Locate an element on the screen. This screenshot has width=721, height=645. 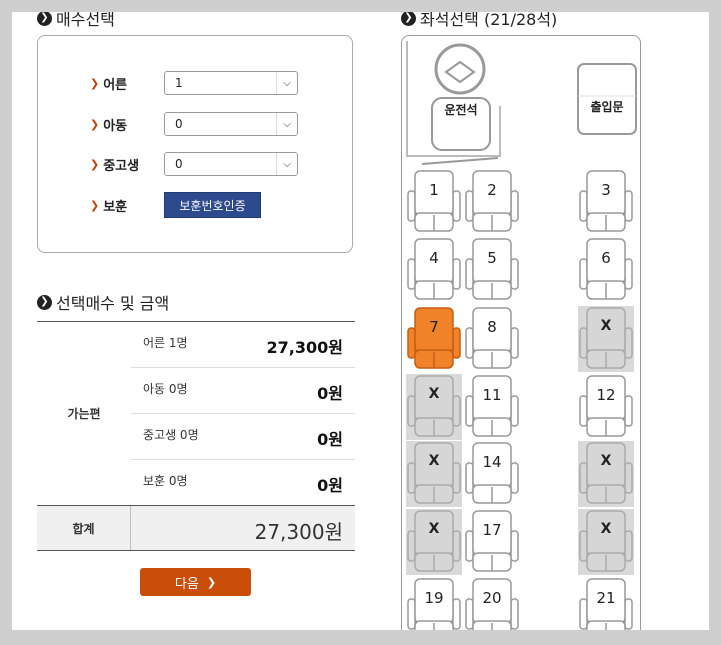
adult-count-value: 1 is located at coordinates (179, 83).